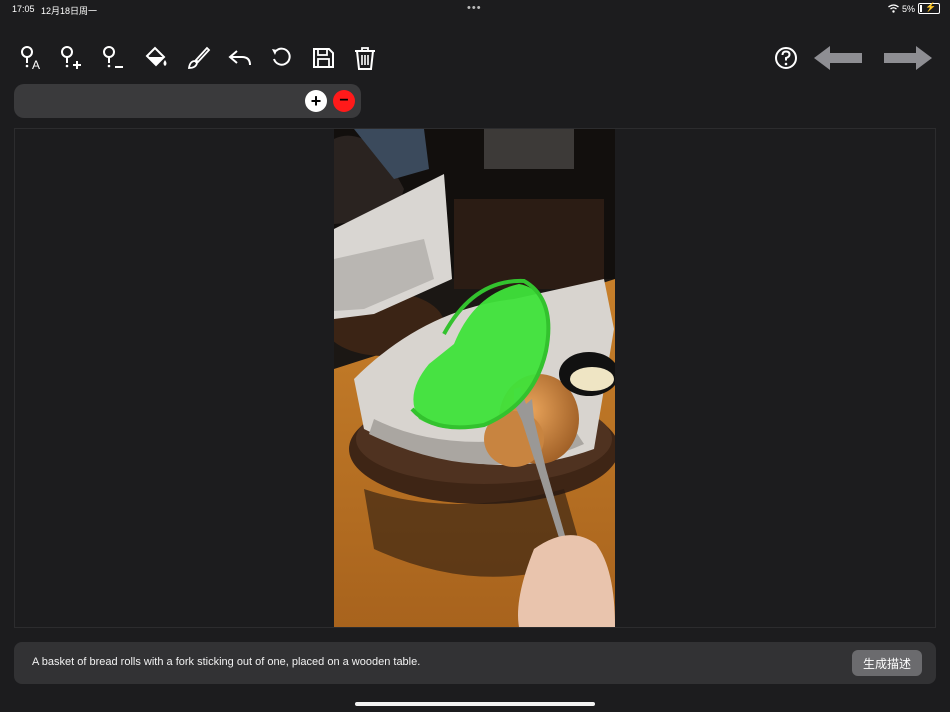 This screenshot has width=950, height=712. What do you see at coordinates (475, 704) in the screenshot?
I see `home-indicator` at bounding box center [475, 704].